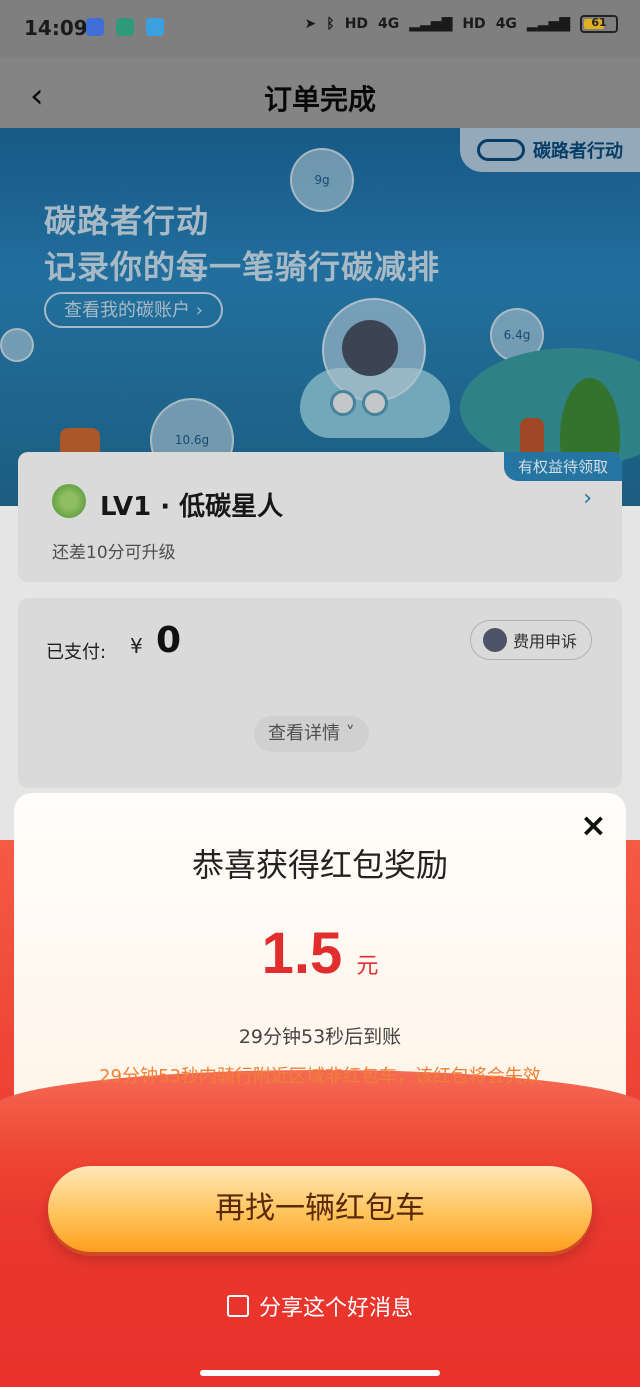 The image size is (640, 1387). Describe the element at coordinates (302, 953) in the screenshot. I see `reward-amount: 1.5` at that location.